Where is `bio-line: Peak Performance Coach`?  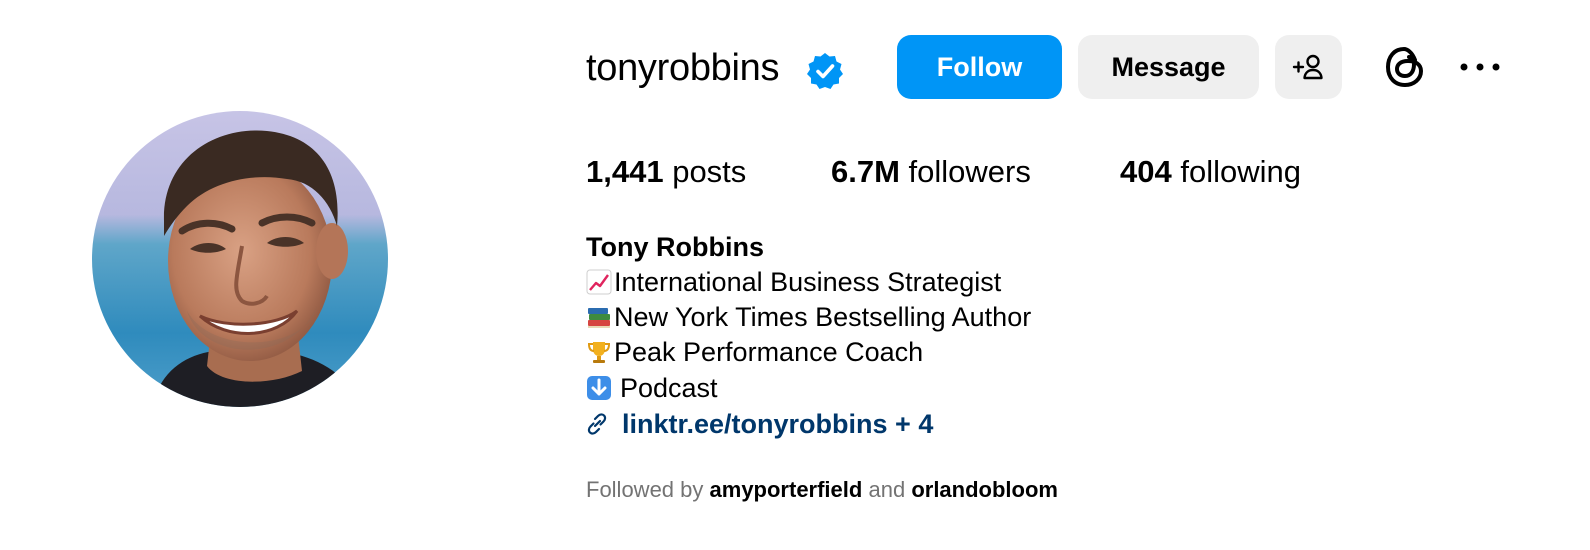
bio-line: Peak Performance Coach is located at coordinates (754, 352).